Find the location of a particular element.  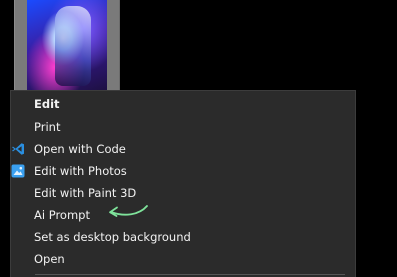

photos-icon is located at coordinates (18, 170).